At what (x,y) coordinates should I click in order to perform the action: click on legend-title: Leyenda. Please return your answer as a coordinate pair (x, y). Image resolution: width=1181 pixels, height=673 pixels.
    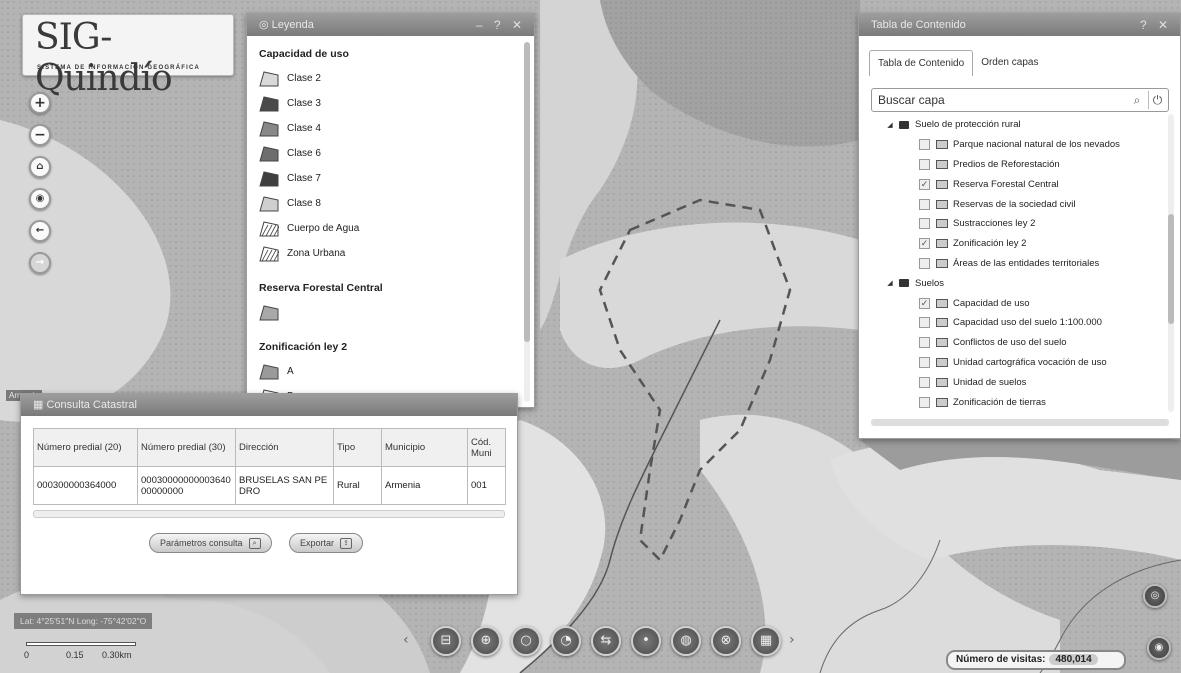
    Looking at the image, I should click on (292, 25).